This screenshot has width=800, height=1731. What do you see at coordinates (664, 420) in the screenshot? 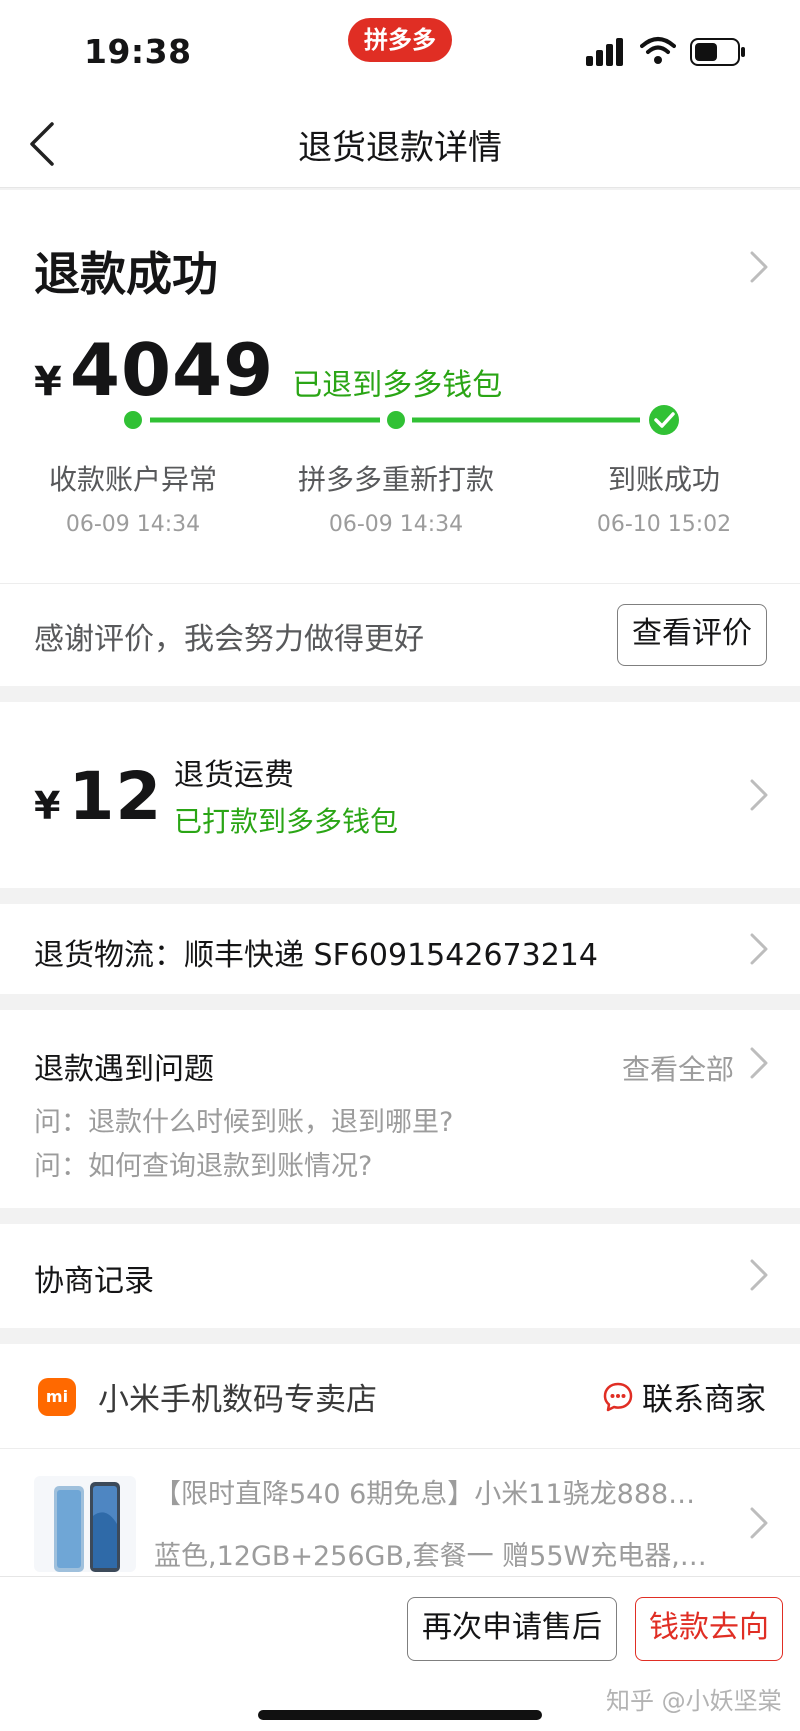
I see `progress-done-check-icon` at bounding box center [664, 420].